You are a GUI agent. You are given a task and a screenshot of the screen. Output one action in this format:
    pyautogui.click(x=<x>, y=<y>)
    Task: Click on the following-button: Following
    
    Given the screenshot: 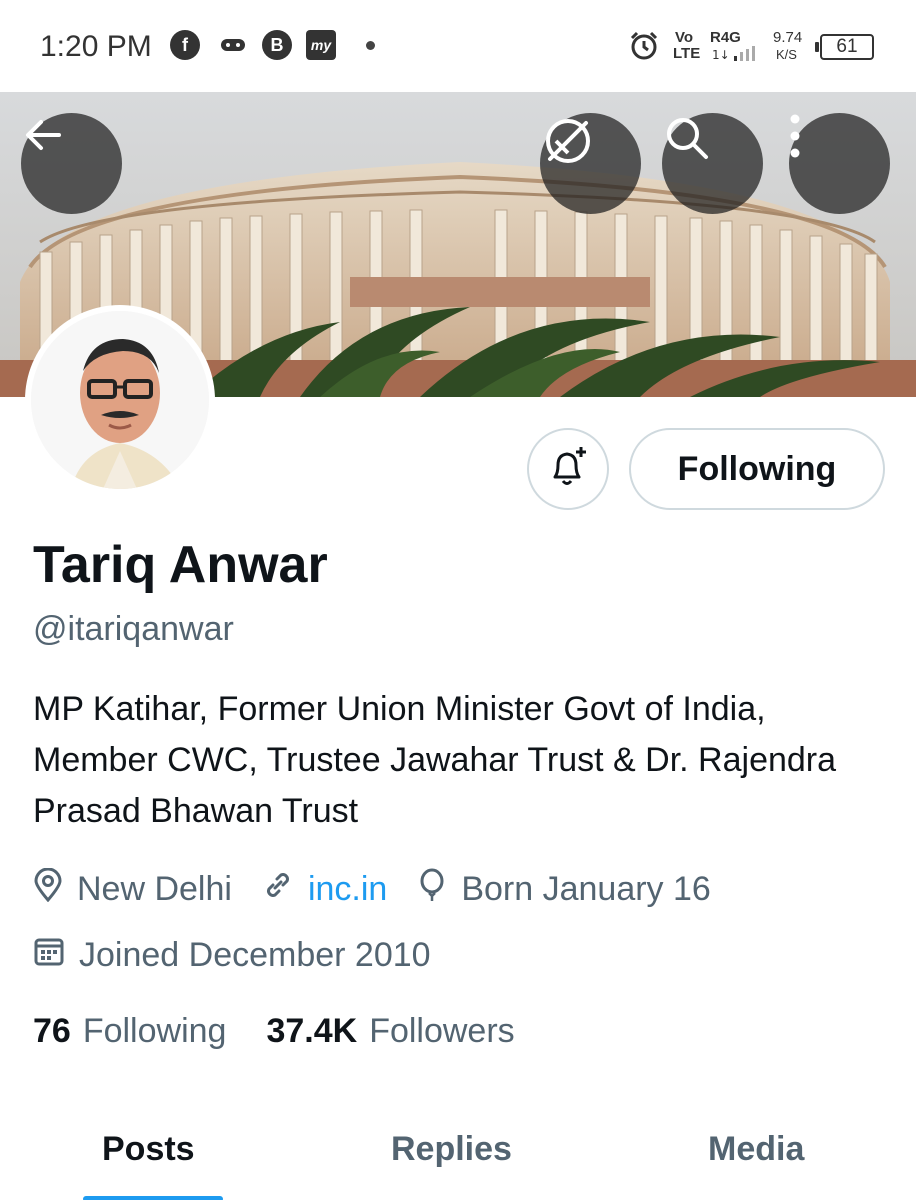 What is the action you would take?
    pyautogui.click(x=757, y=469)
    